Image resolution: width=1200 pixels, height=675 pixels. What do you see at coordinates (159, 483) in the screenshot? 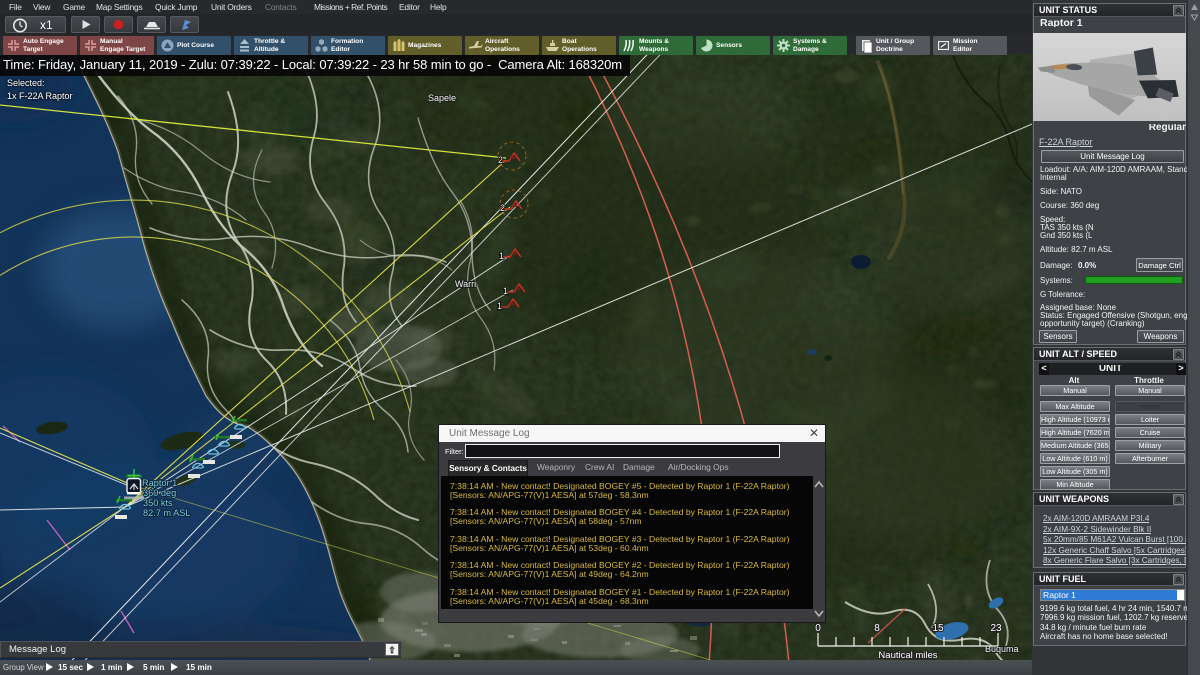
I see `svg-text: Raptor 1` at bounding box center [159, 483].